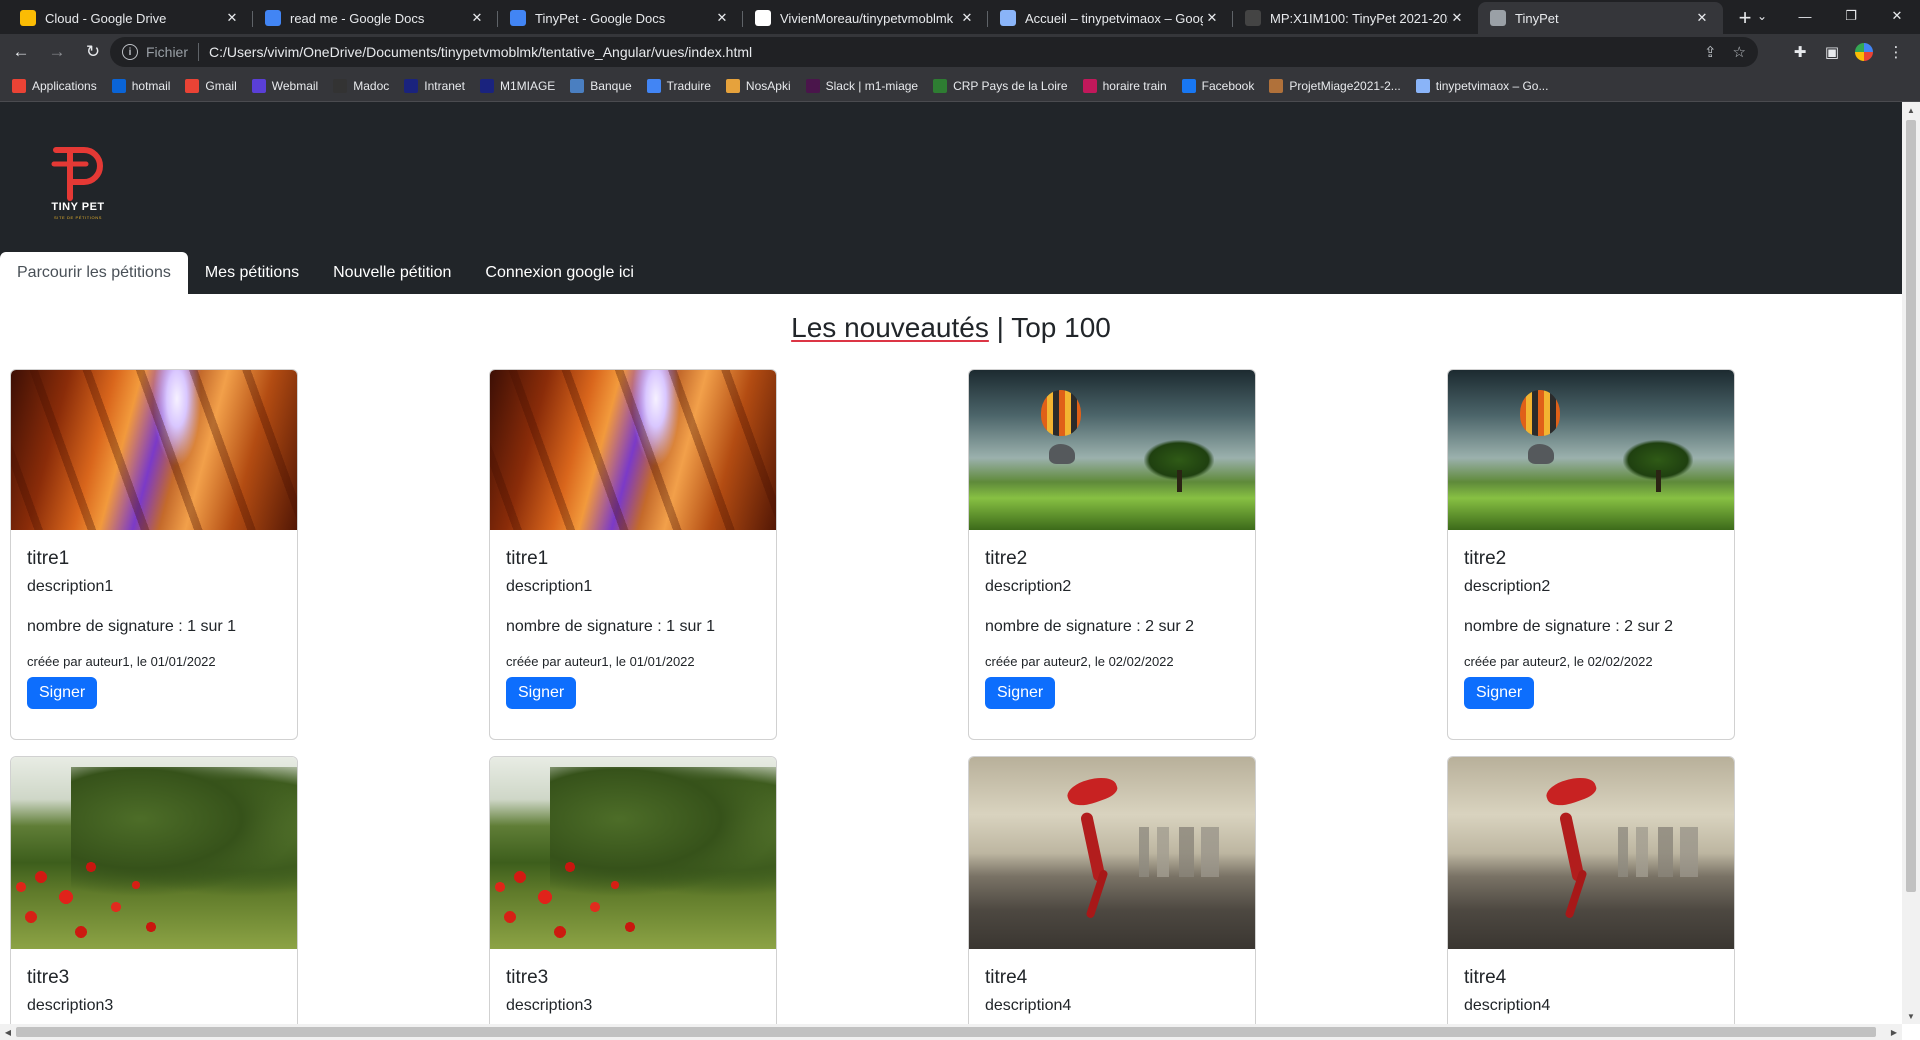 The width and height of the screenshot is (1920, 1040). I want to click on bookmark-item: horaire train, so click(1124, 85).